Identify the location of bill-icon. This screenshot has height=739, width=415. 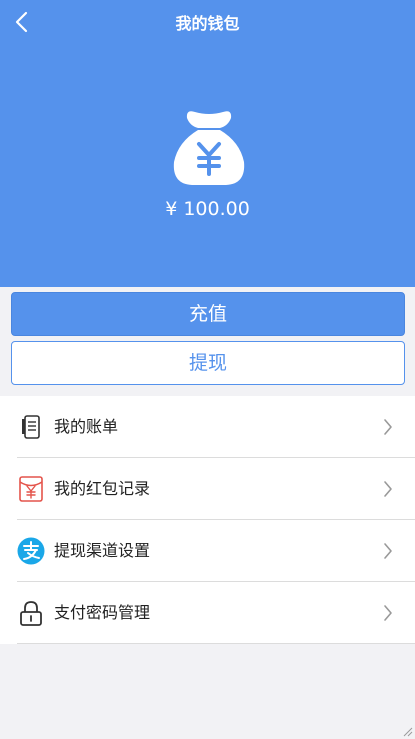
(31, 427).